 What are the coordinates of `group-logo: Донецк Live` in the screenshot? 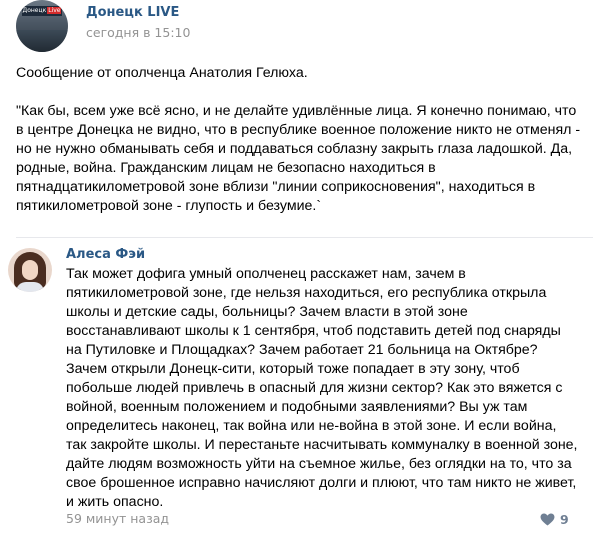 It's located at (42, 11).